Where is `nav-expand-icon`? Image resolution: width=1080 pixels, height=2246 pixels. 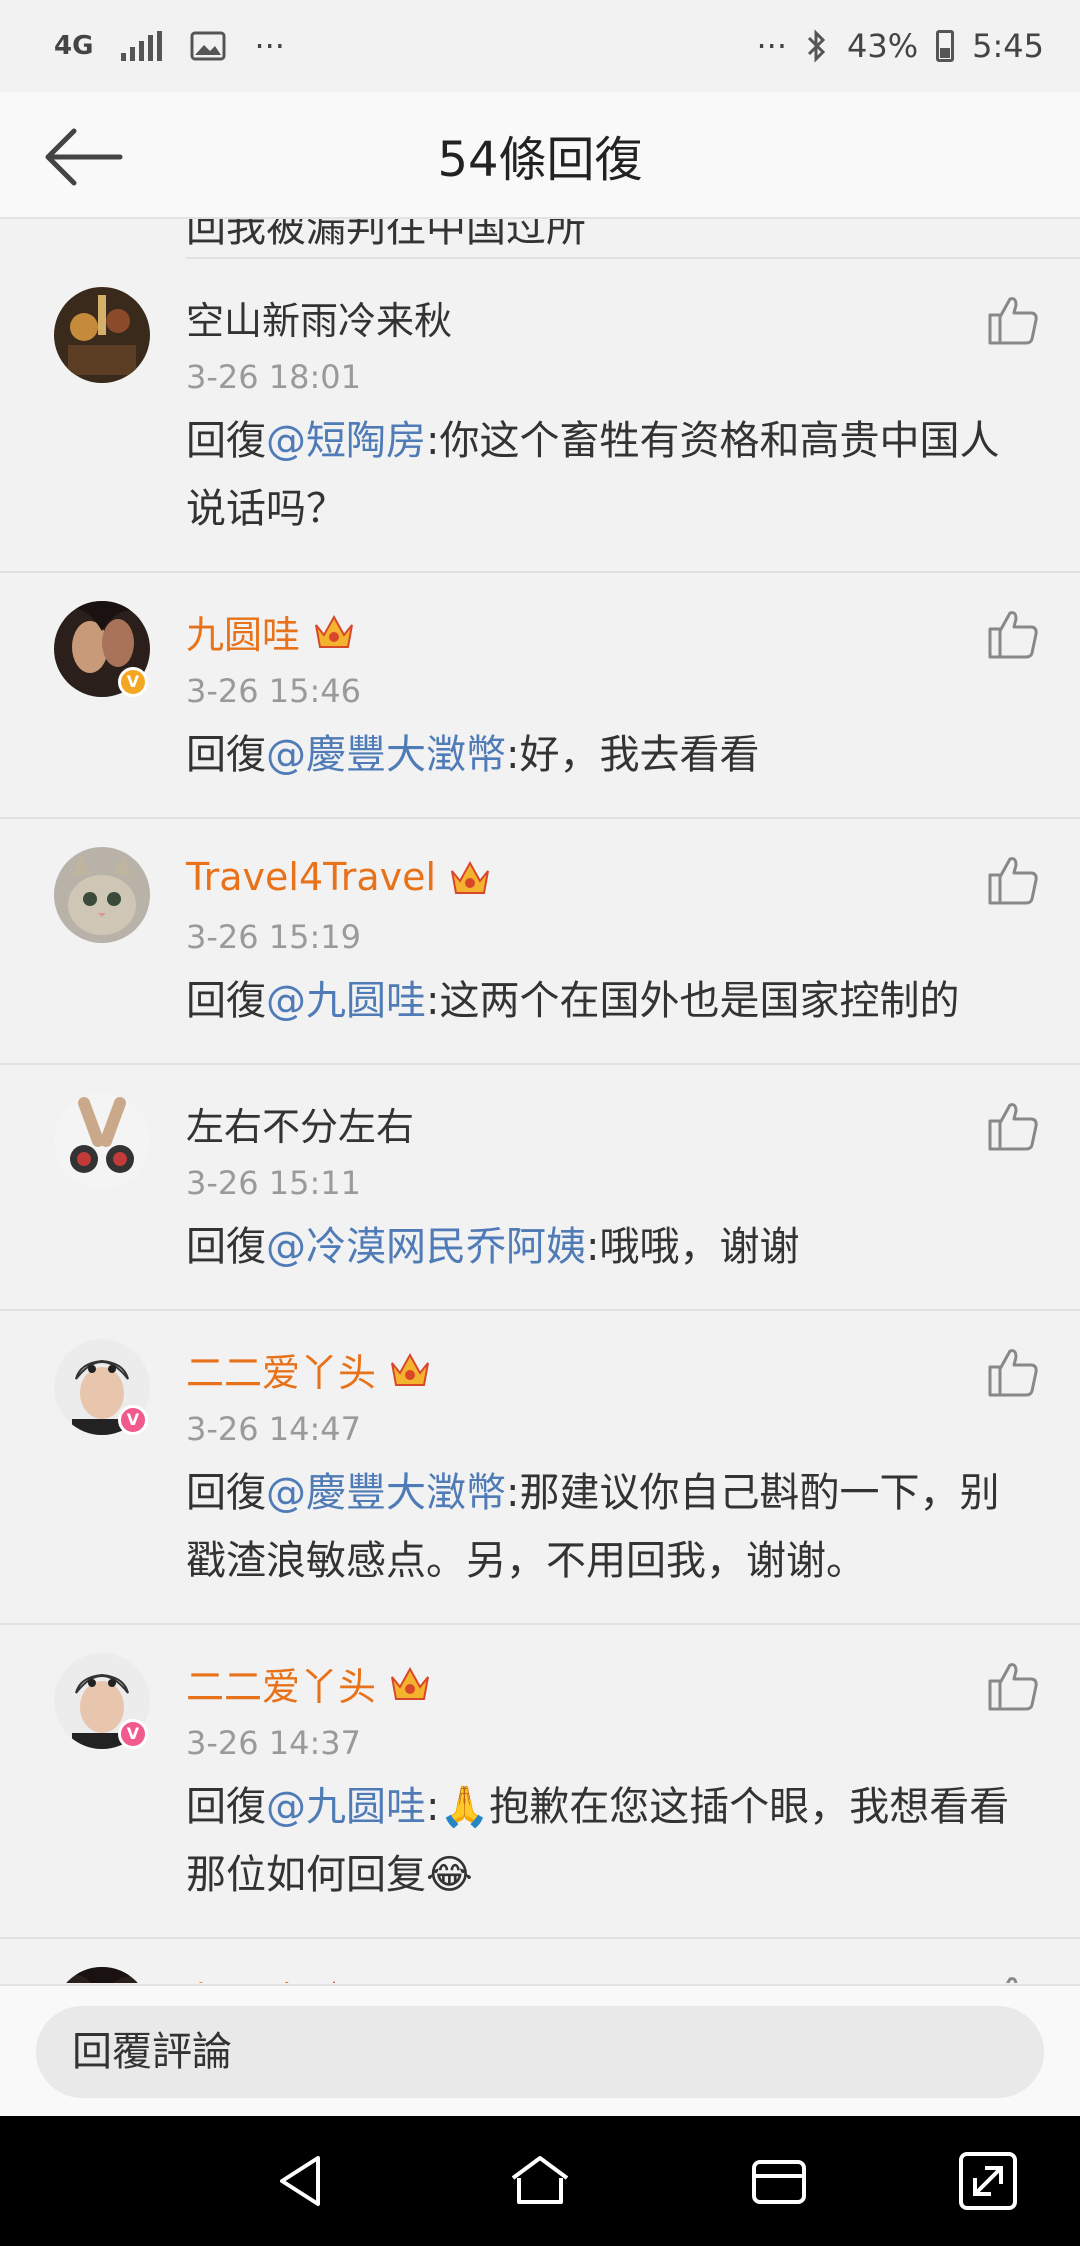
nav-expand-icon is located at coordinates (988, 2181).